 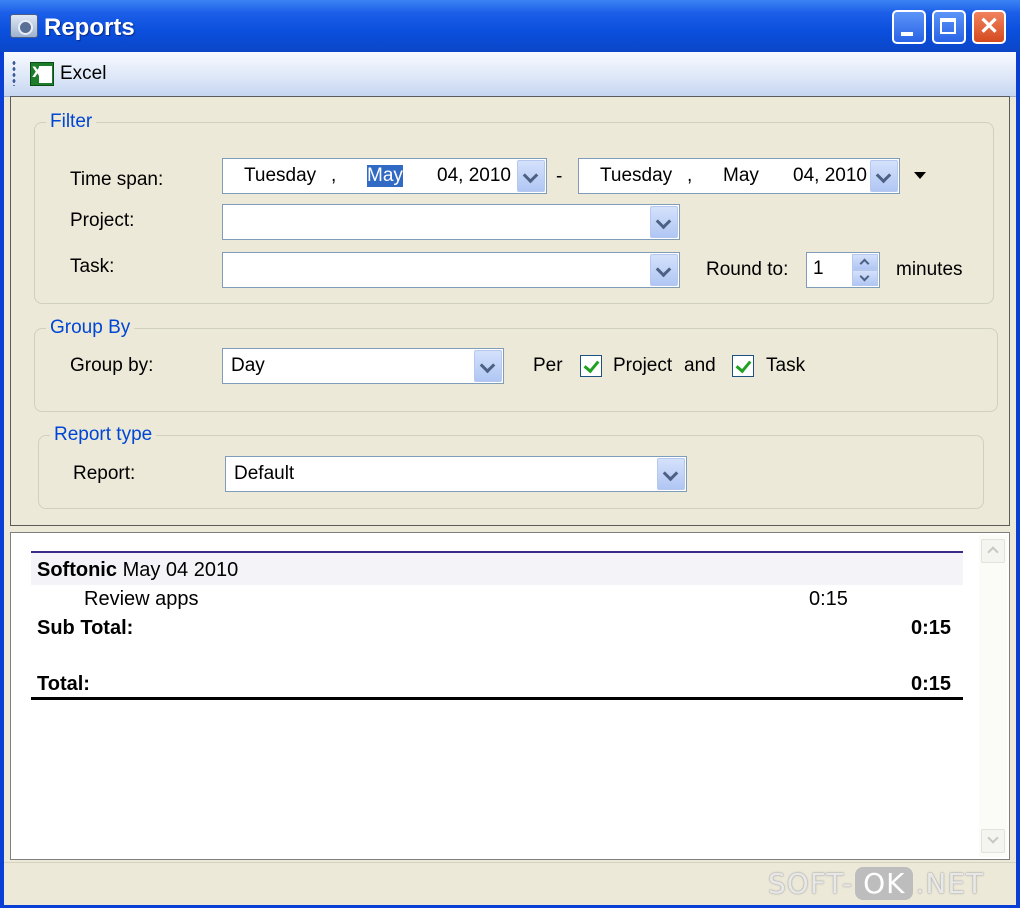 What do you see at coordinates (993, 551) in the screenshot?
I see `scroll-up-arrow-icon` at bounding box center [993, 551].